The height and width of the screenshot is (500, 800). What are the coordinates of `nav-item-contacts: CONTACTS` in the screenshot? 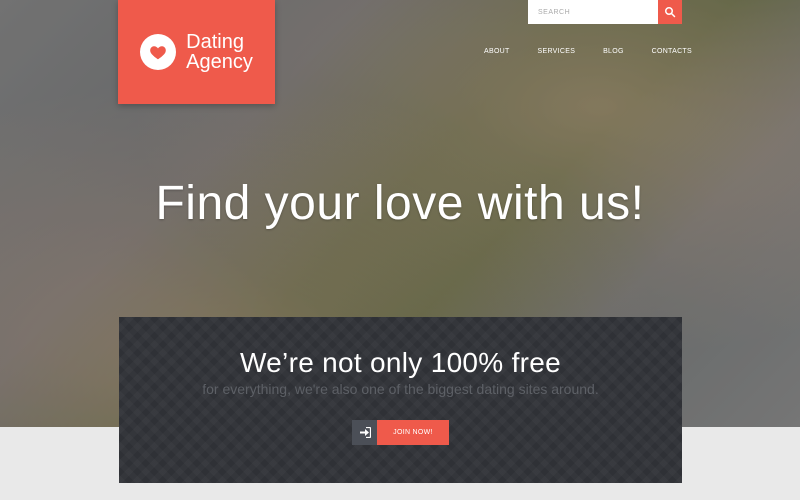 It's located at (672, 51).